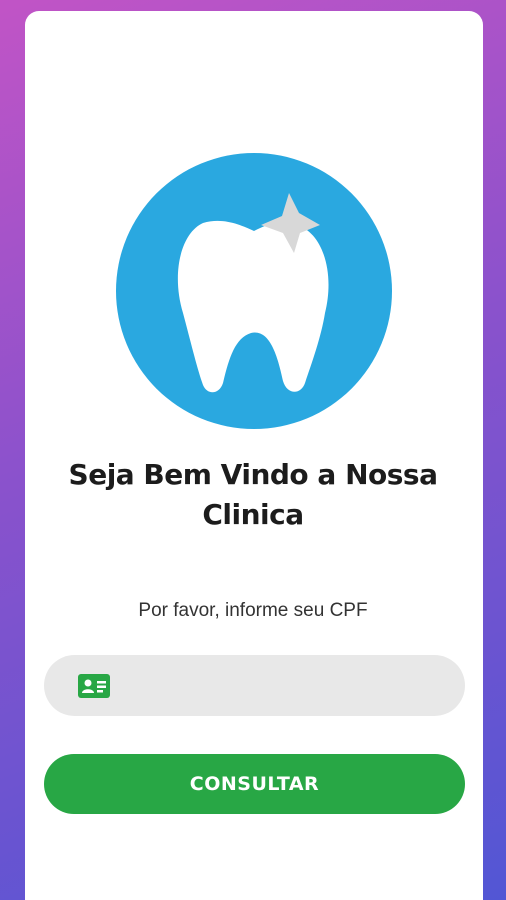 Image resolution: width=506 pixels, height=900 pixels. What do you see at coordinates (253, 495) in the screenshot?
I see `welcome-title: Seja Bem Vindo a Nossa Clinica` at bounding box center [253, 495].